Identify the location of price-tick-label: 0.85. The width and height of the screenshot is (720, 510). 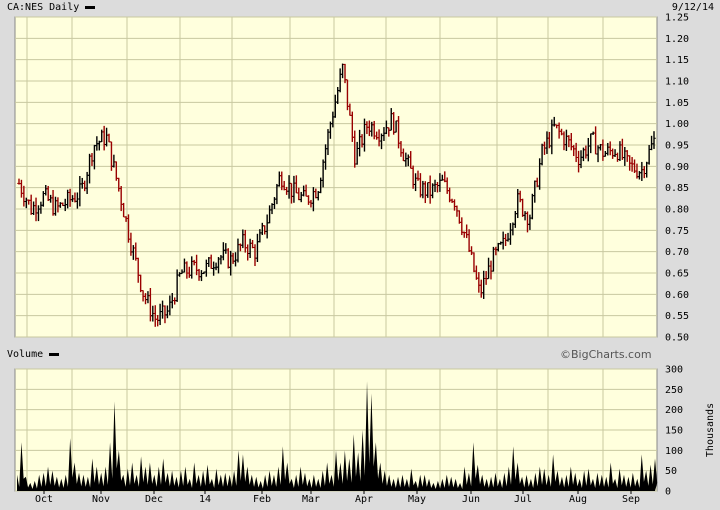
(677, 188).